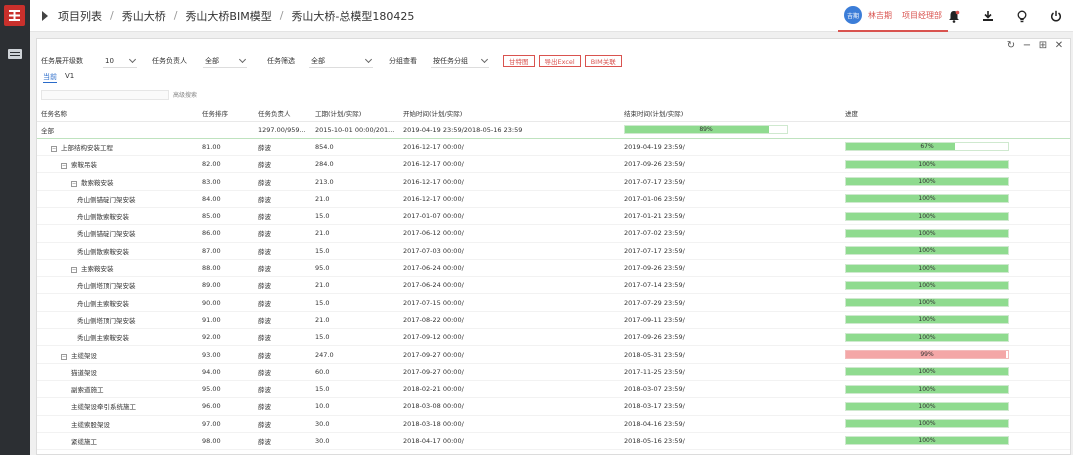 Image resolution: width=1073 pixels, height=455 pixels. I want to click on column-header: 工期(计划/实际), so click(355, 113).